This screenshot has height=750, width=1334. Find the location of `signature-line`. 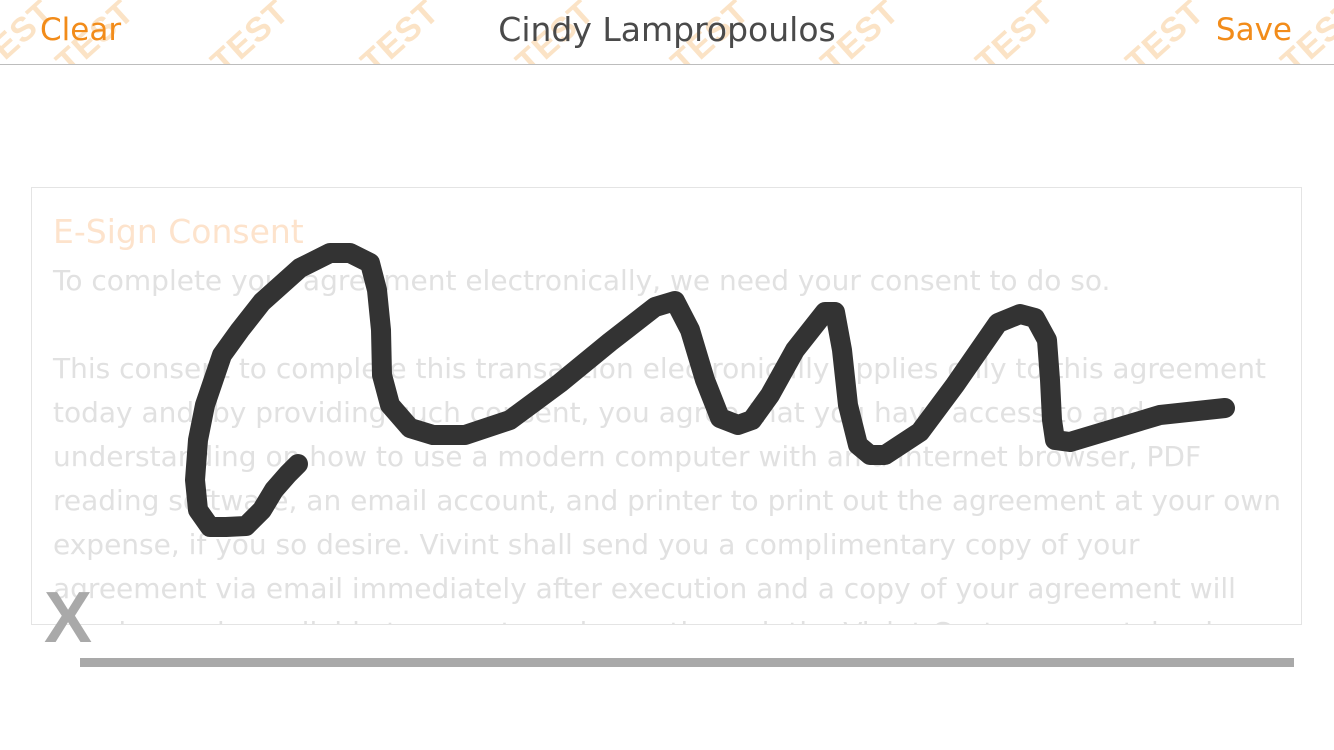

signature-line is located at coordinates (687, 662).